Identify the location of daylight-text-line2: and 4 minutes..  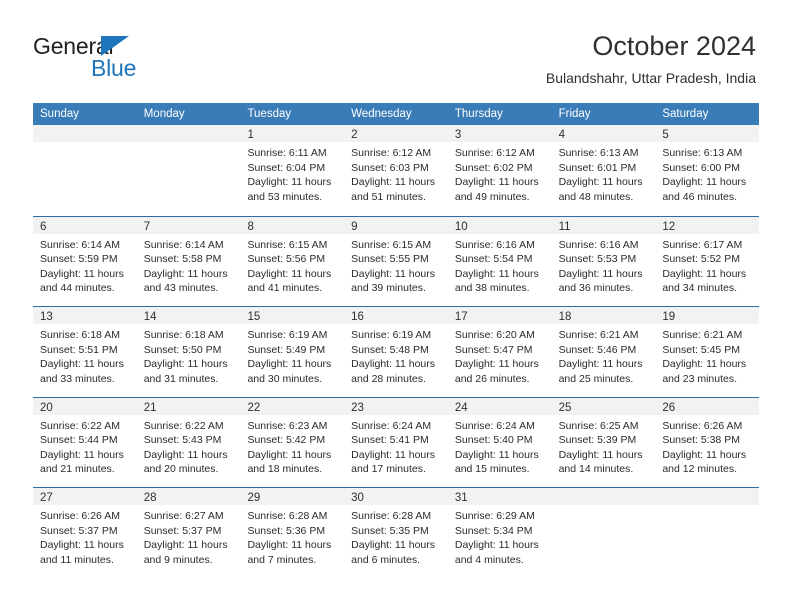
(489, 559).